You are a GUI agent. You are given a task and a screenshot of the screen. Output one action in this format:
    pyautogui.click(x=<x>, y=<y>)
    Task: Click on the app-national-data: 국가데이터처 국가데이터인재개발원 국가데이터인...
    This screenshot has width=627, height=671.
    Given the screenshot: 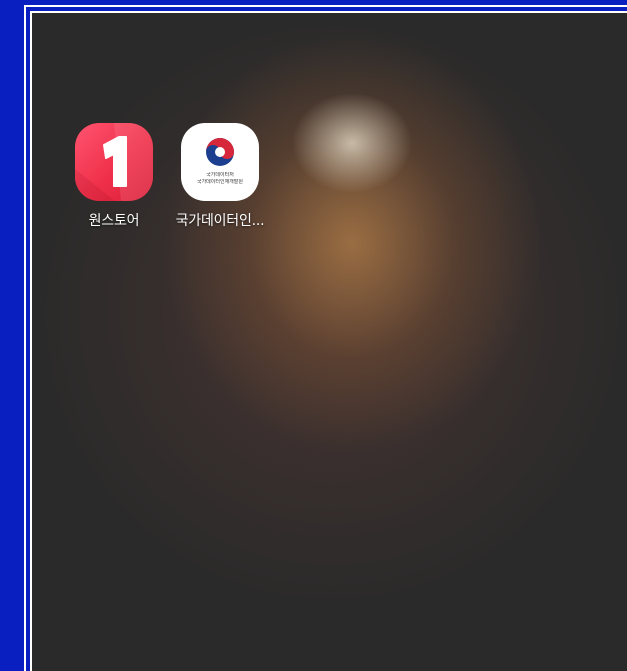 What is the action you would take?
    pyautogui.click(x=220, y=176)
    